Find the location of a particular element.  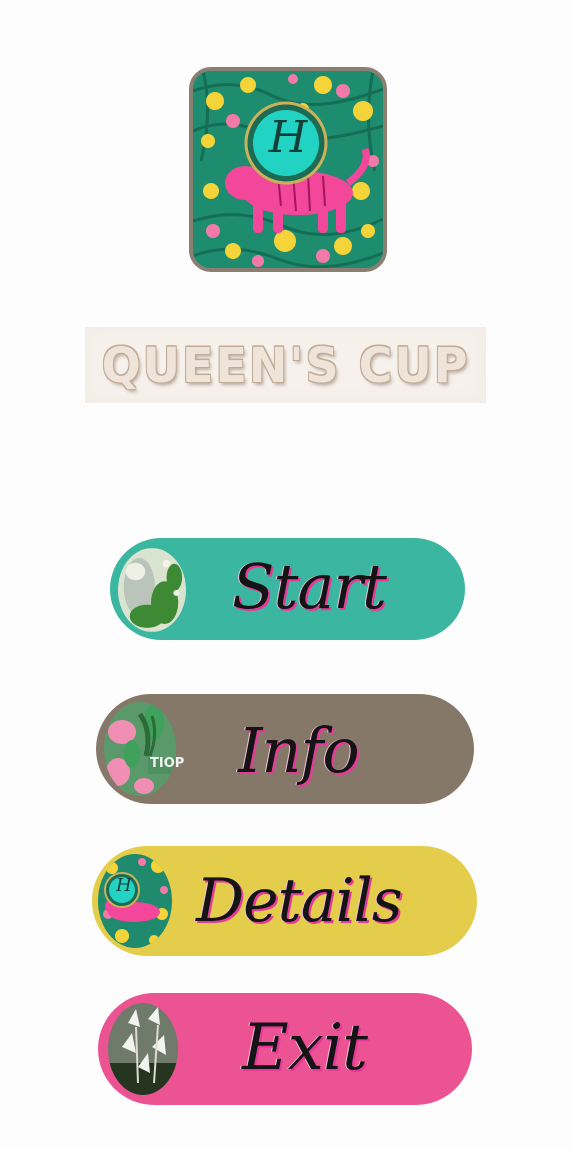

app-title: QUEEN'S CUP is located at coordinates (285, 365).